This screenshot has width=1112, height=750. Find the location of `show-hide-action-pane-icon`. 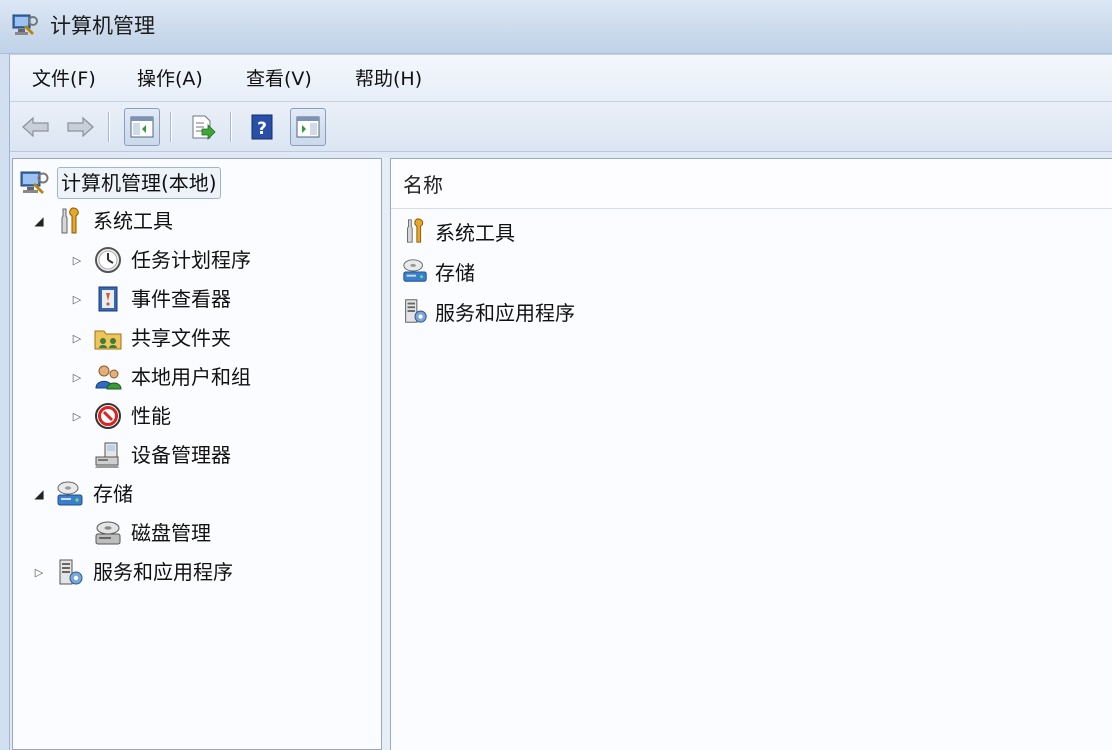

show-hide-action-pane-icon is located at coordinates (308, 127).